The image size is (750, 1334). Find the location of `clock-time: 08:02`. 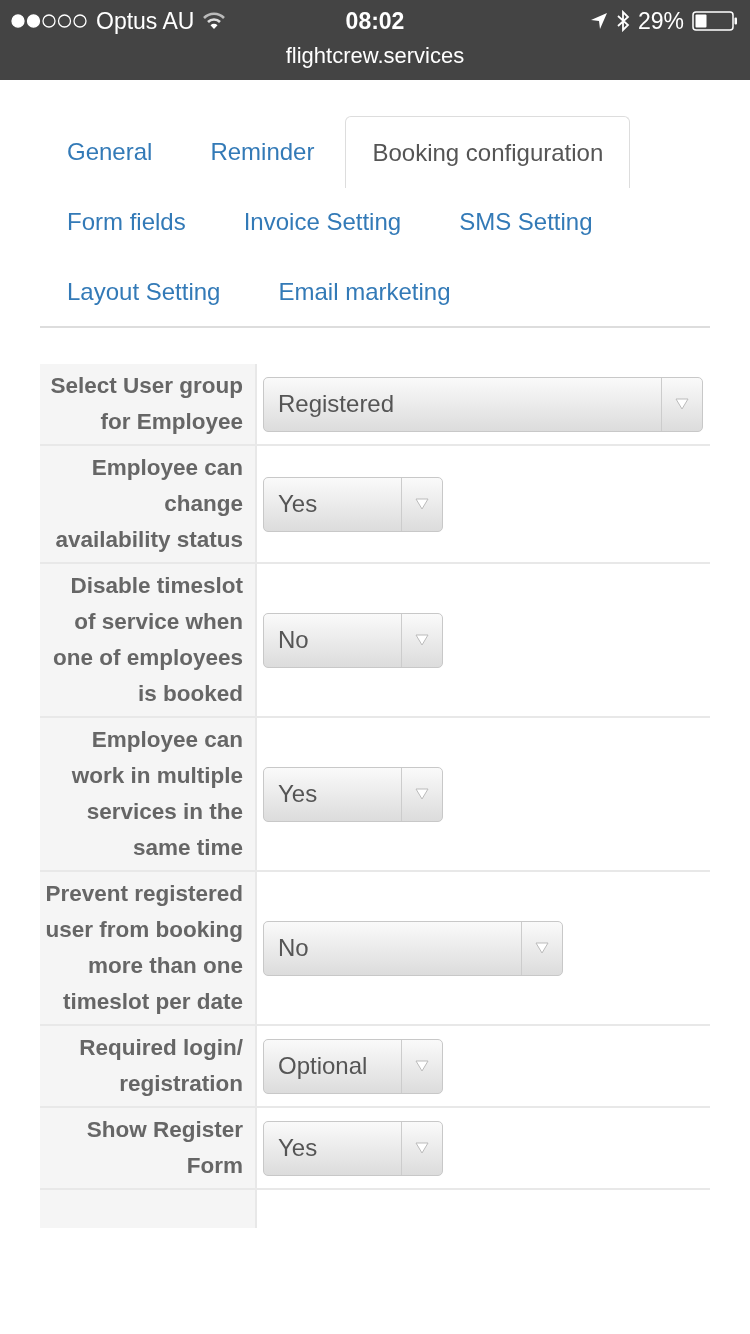

clock-time: 08:02 is located at coordinates (375, 21).